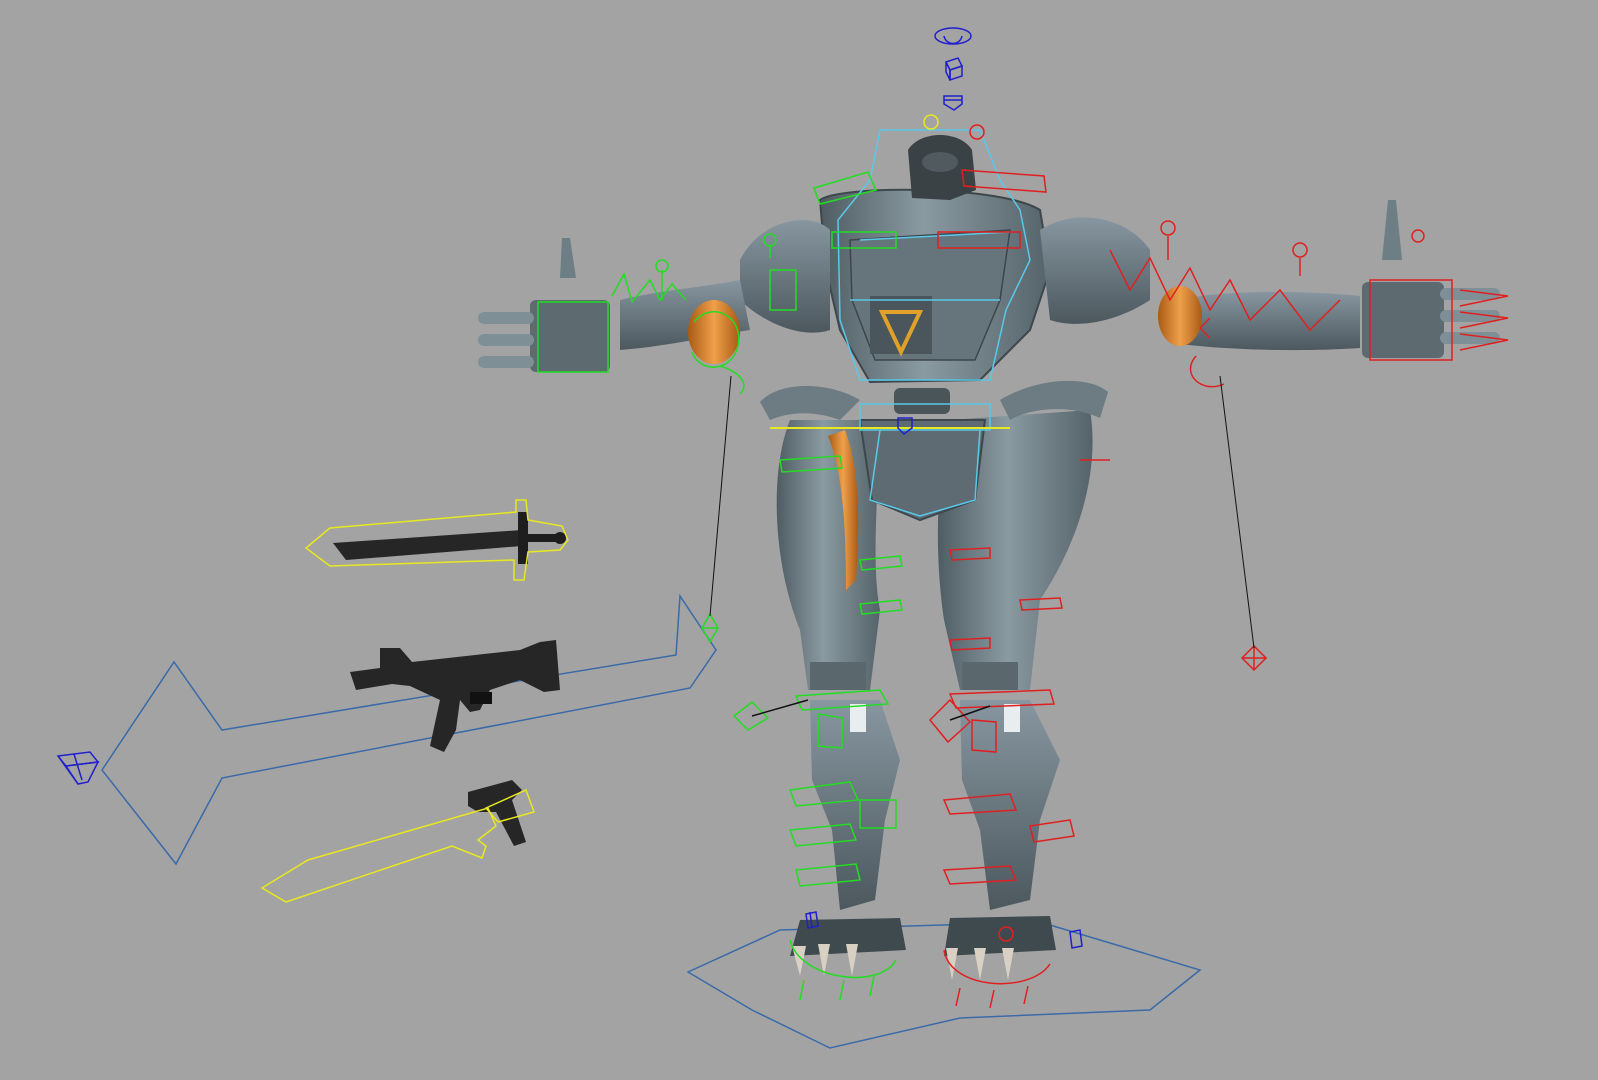  I want to click on weapon-arrow-control, so click(409, 729).